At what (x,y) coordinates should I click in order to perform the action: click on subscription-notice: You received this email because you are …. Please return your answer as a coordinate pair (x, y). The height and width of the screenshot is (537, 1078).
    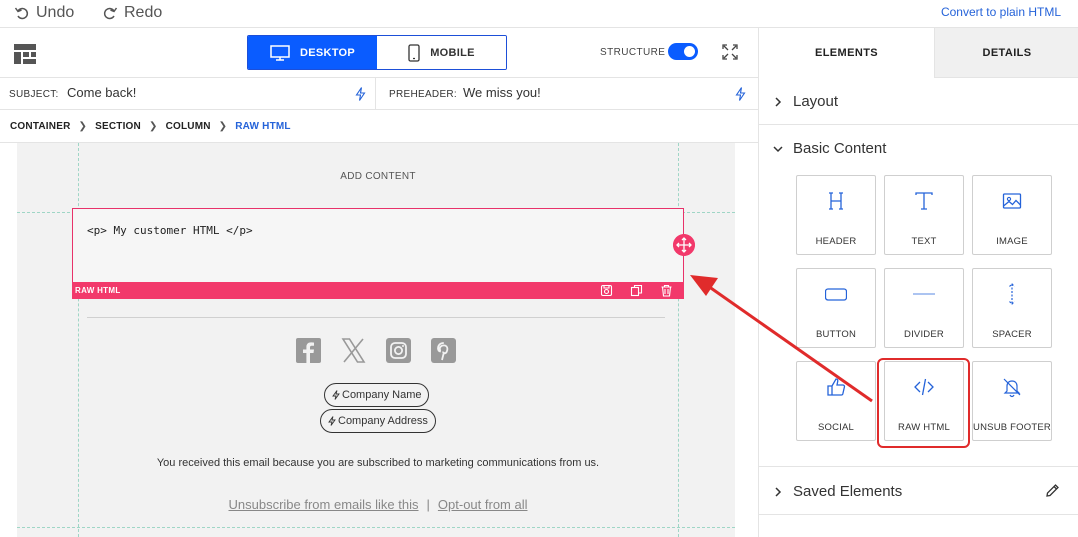
    Looking at the image, I should click on (378, 463).